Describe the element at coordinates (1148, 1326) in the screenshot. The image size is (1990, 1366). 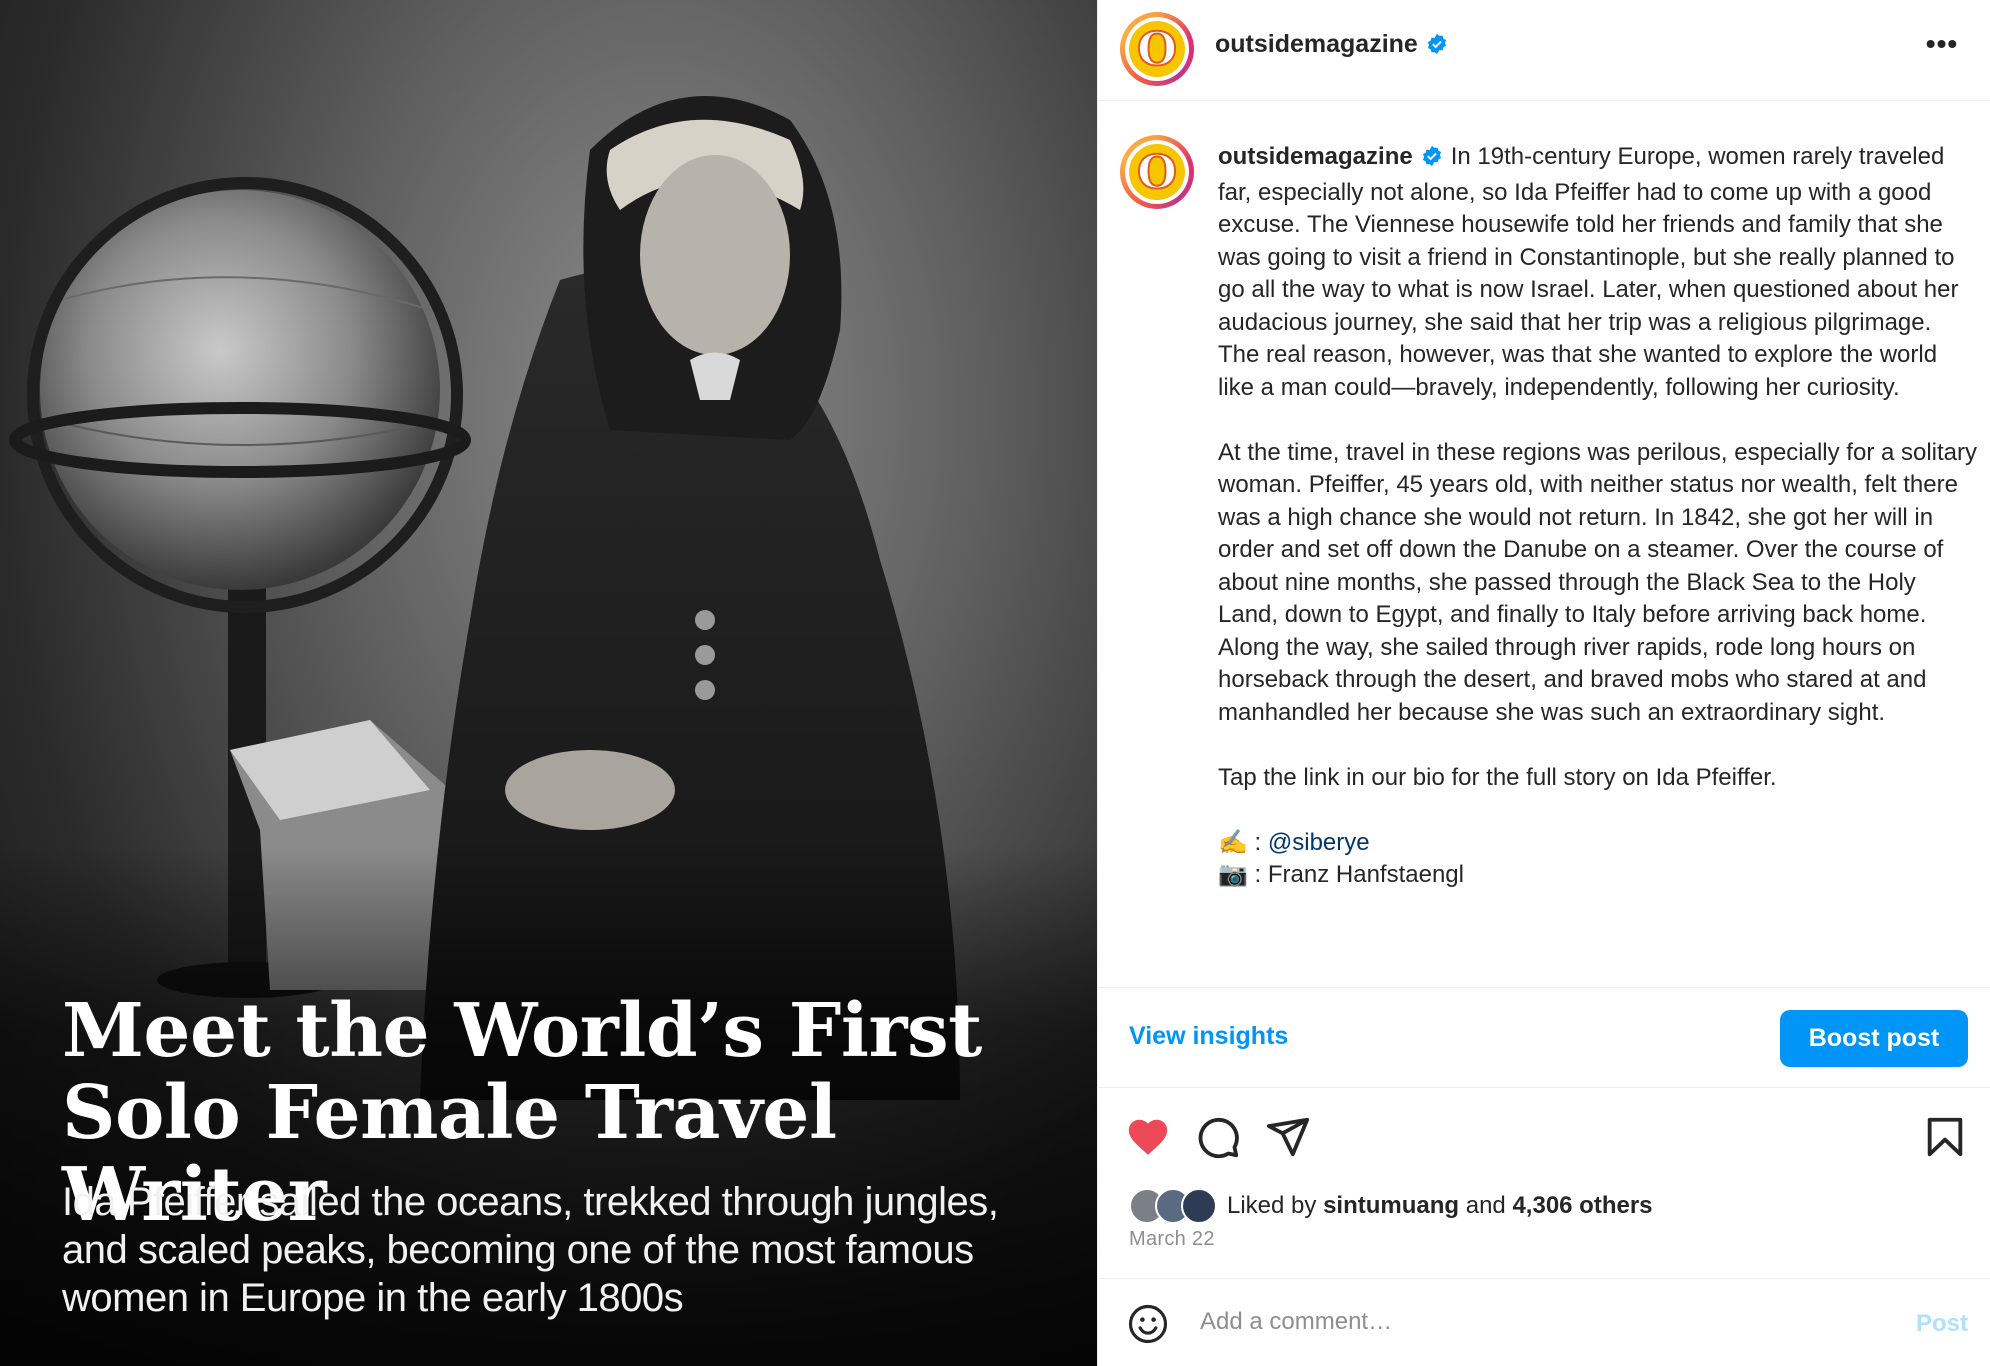
I see `emoji-icon` at that location.